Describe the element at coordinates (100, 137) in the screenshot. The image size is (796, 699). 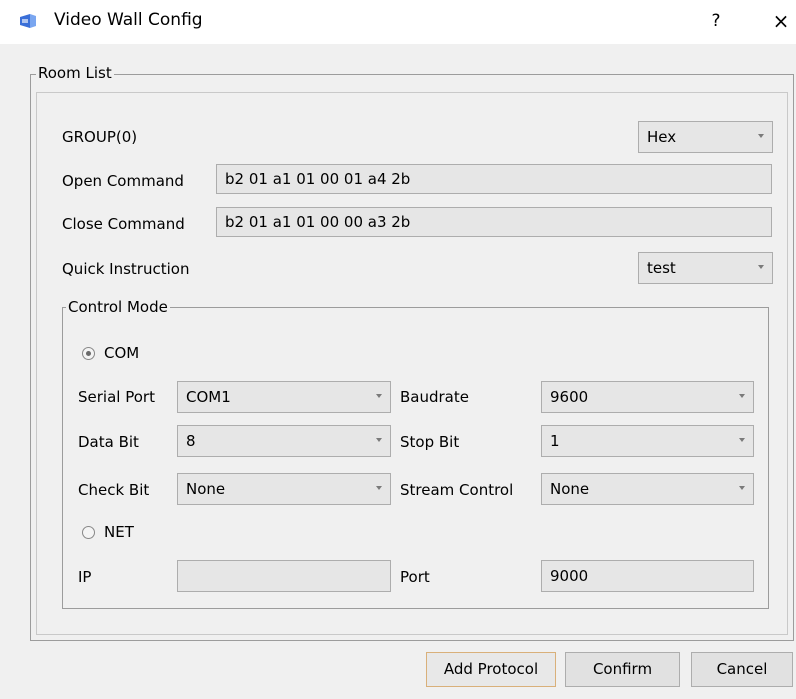
I see `group-label: GROUP(0)` at that location.